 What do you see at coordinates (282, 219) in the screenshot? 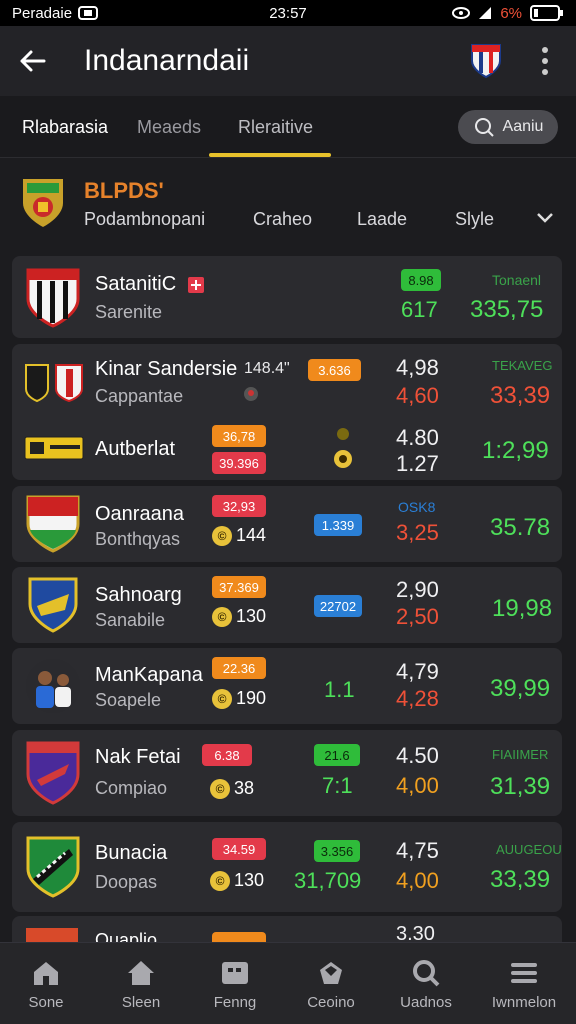
I see `column-header-1: Craheo` at bounding box center [282, 219].